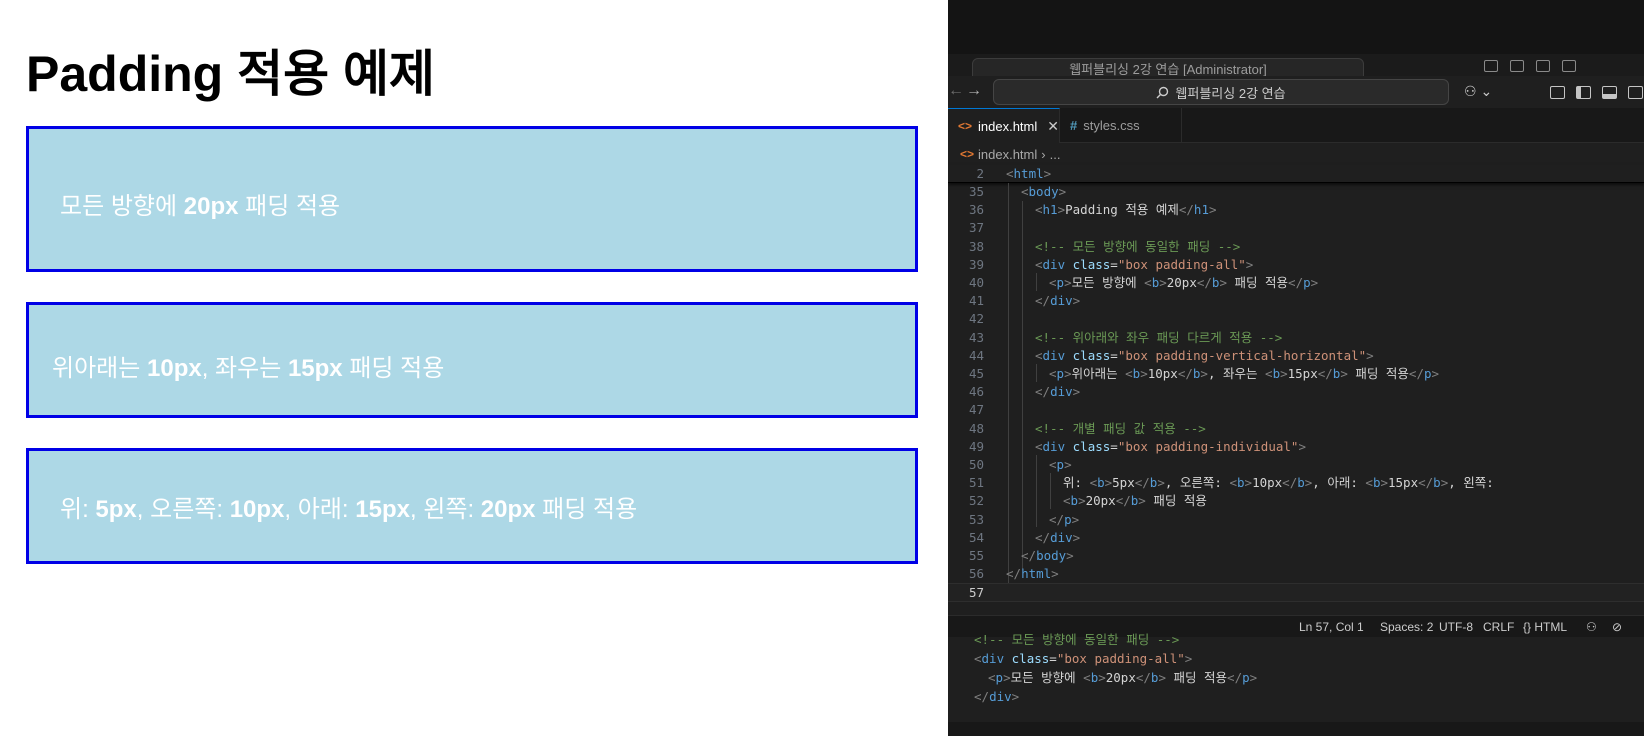 This screenshot has width=1644, height=736. What do you see at coordinates (1478, 91) in the screenshot?
I see `copilot-icon: ⚇ ⌄` at bounding box center [1478, 91].